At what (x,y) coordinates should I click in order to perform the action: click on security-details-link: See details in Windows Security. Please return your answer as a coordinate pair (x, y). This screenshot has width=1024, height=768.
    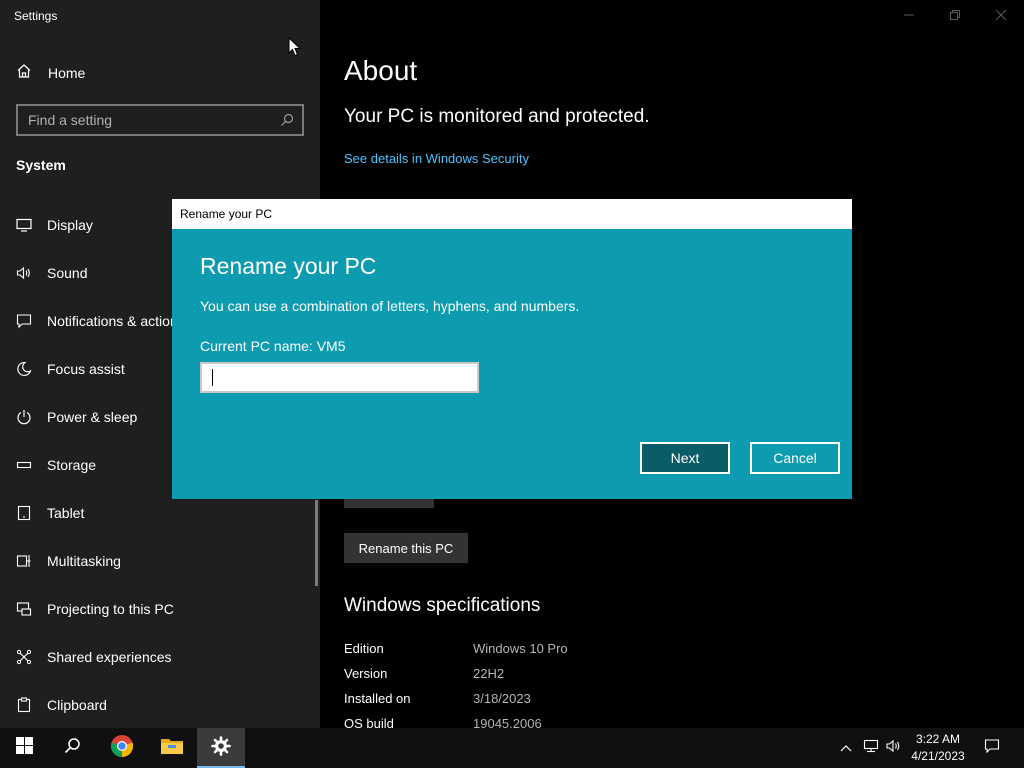
    Looking at the image, I should click on (436, 158).